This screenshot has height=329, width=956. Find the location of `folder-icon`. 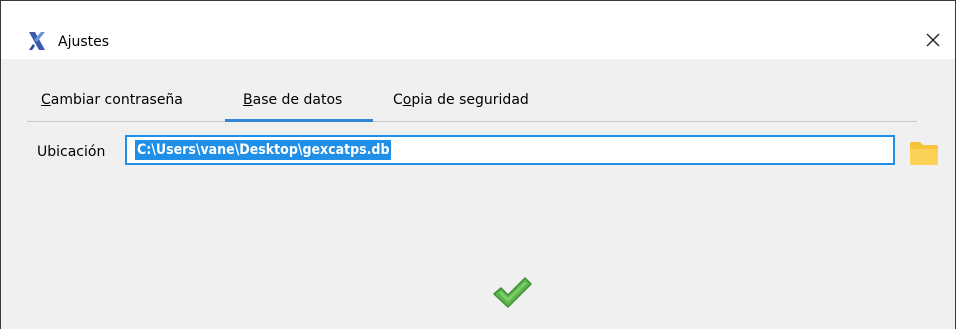

folder-icon is located at coordinates (924, 153).